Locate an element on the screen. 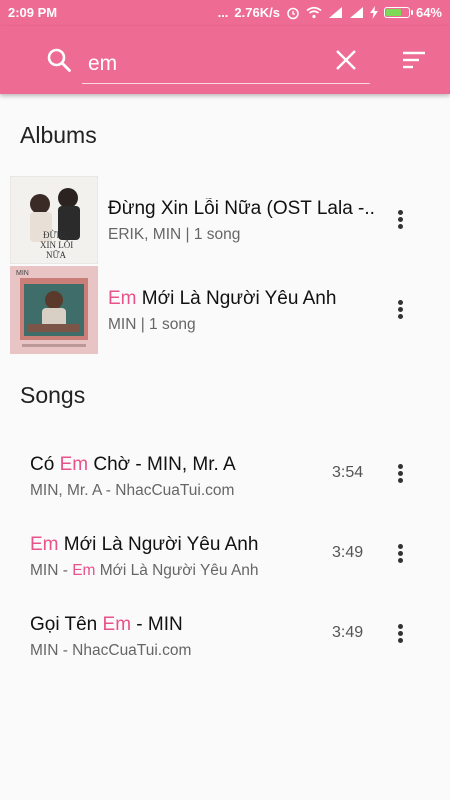  song-subtitle: MIN, Mr. A - NhacCuaTui.com is located at coordinates (132, 491).